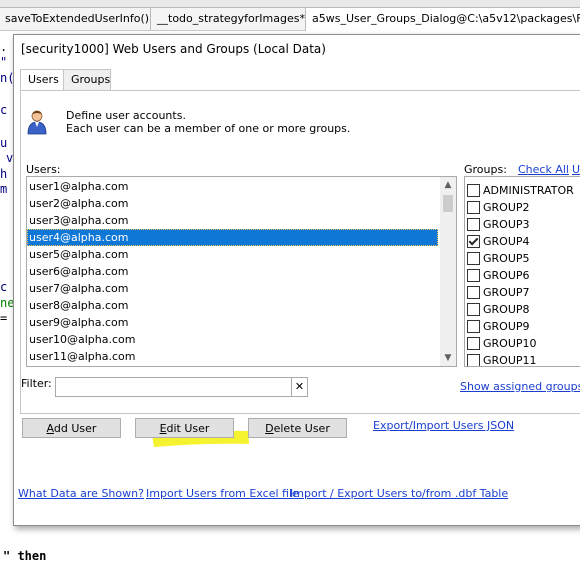  I want to click on show-assigned-groups-link: Show assigned groups, so click(520, 386).